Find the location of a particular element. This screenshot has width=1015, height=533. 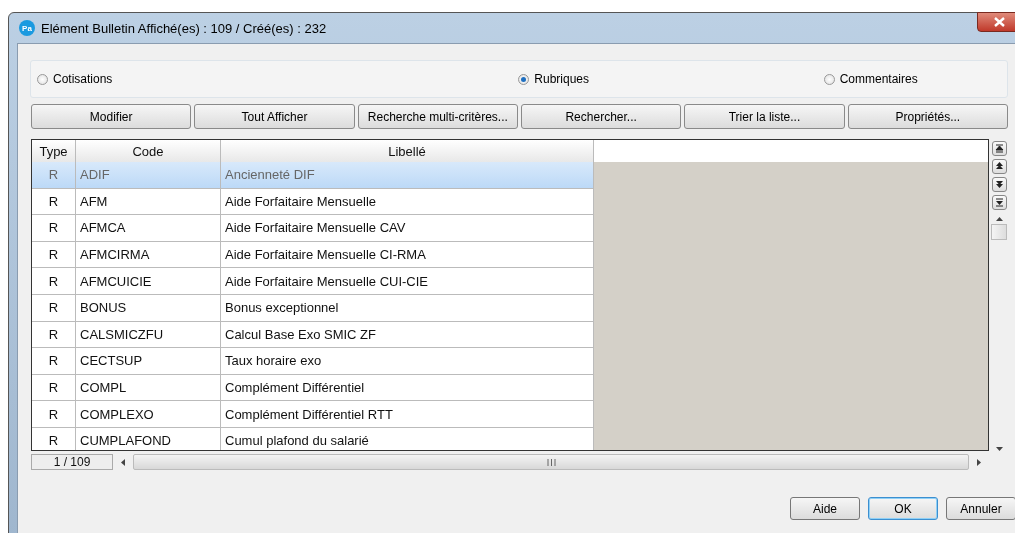

radio-option: Commentaires is located at coordinates (870, 79).